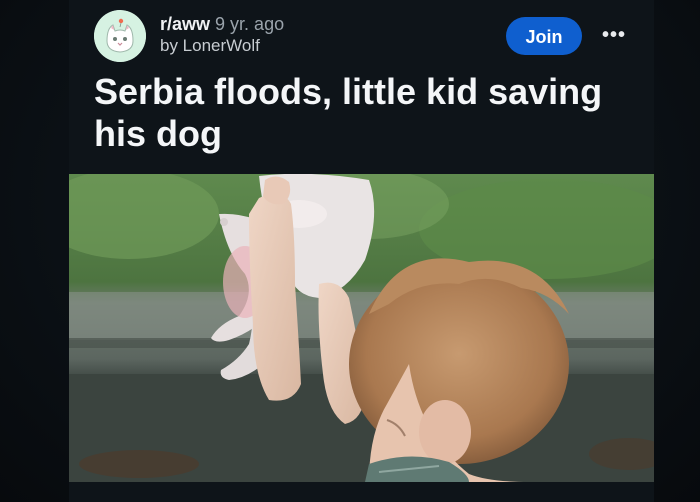 This screenshot has height=502, width=700. I want to click on meta-line: r/aww 9 yr. ago, so click(222, 24).